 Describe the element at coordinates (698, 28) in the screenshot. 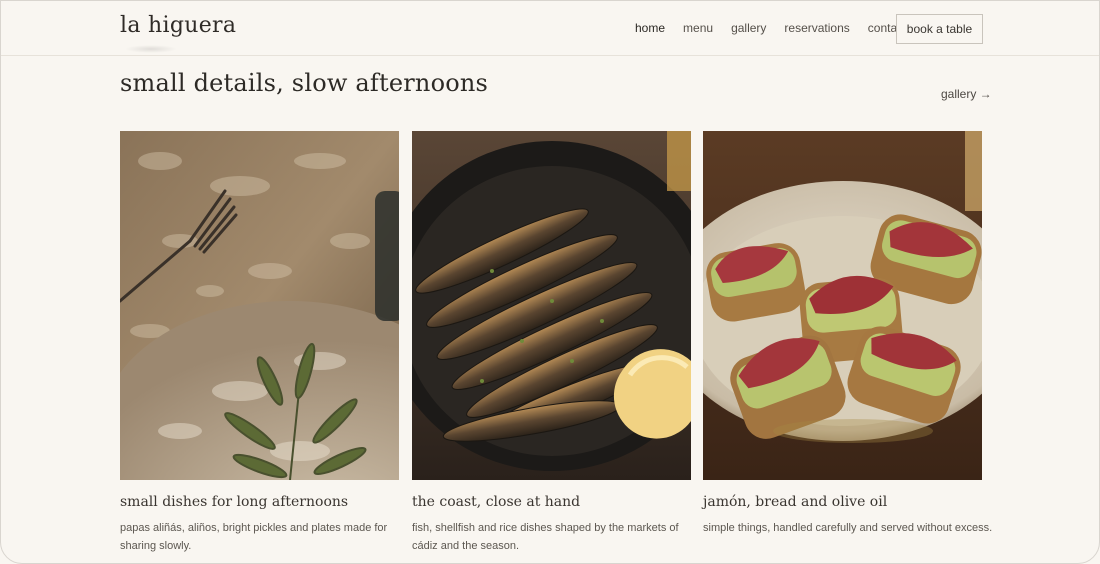

I see `nav-menu: menu` at that location.